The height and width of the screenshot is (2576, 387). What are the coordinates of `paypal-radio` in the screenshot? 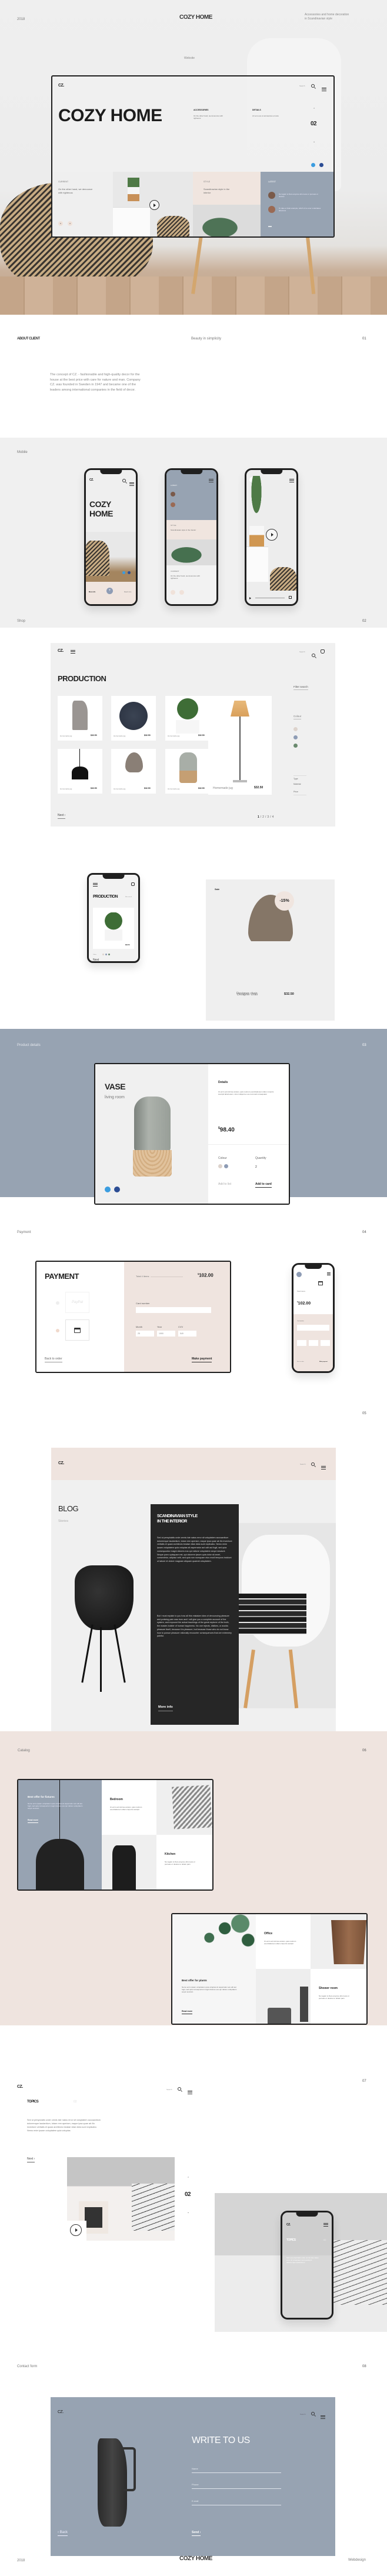 It's located at (57, 1303).